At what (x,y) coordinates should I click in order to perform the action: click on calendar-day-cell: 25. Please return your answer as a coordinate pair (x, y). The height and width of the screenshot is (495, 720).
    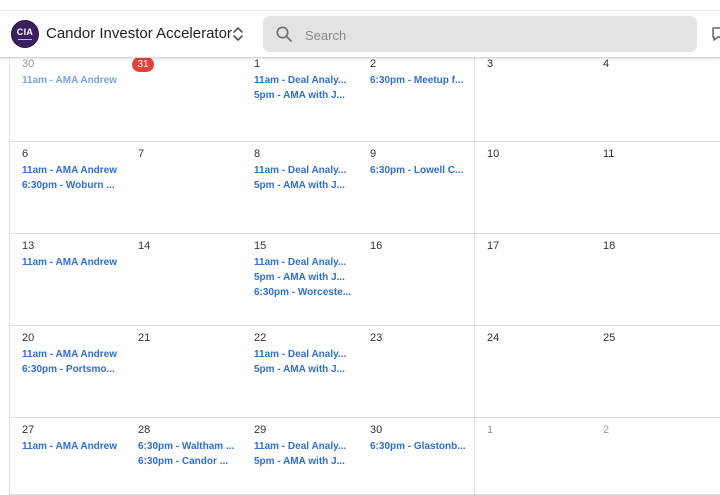
    Looking at the image, I should click on (655, 372).